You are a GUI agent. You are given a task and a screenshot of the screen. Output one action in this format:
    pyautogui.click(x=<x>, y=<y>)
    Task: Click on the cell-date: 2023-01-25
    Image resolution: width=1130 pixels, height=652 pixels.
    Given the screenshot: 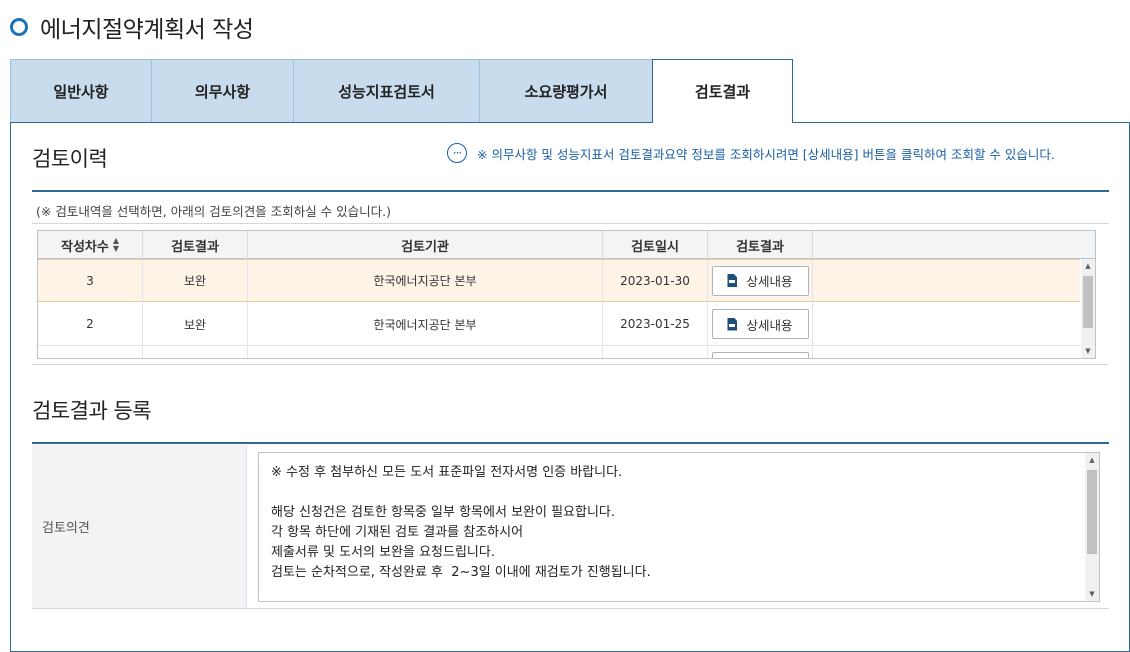 What is the action you would take?
    pyautogui.click(x=655, y=324)
    